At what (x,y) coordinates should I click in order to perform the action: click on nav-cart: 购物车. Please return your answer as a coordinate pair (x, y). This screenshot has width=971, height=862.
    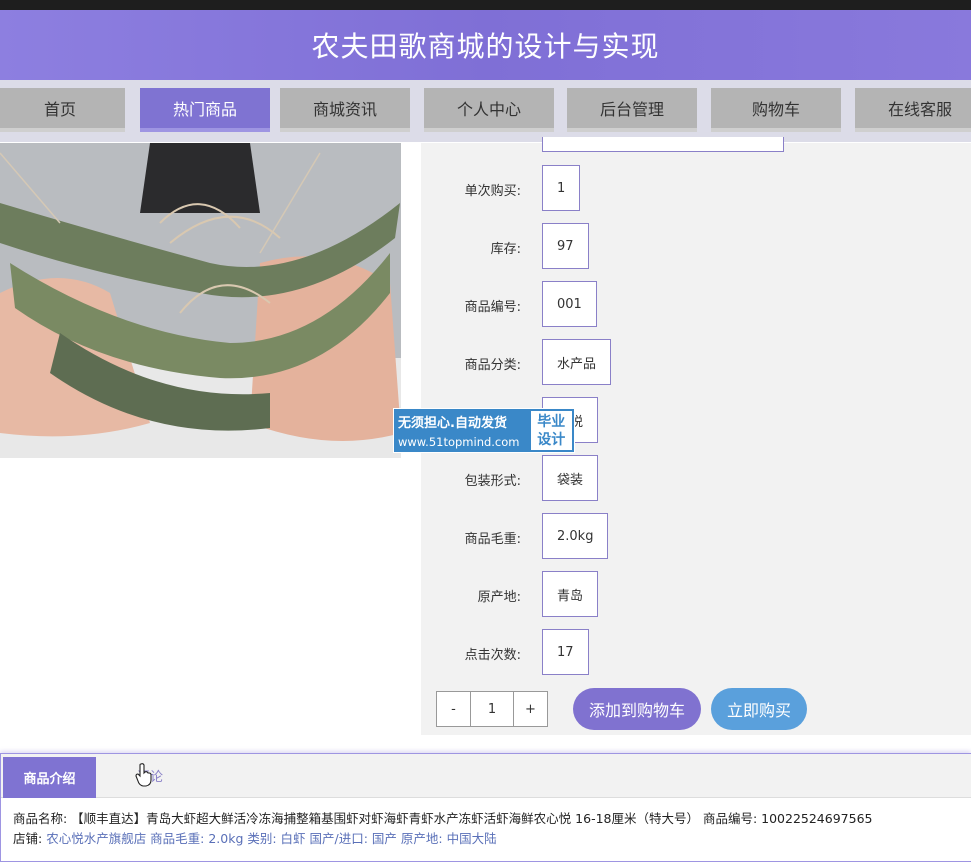
    Looking at the image, I should click on (776, 110).